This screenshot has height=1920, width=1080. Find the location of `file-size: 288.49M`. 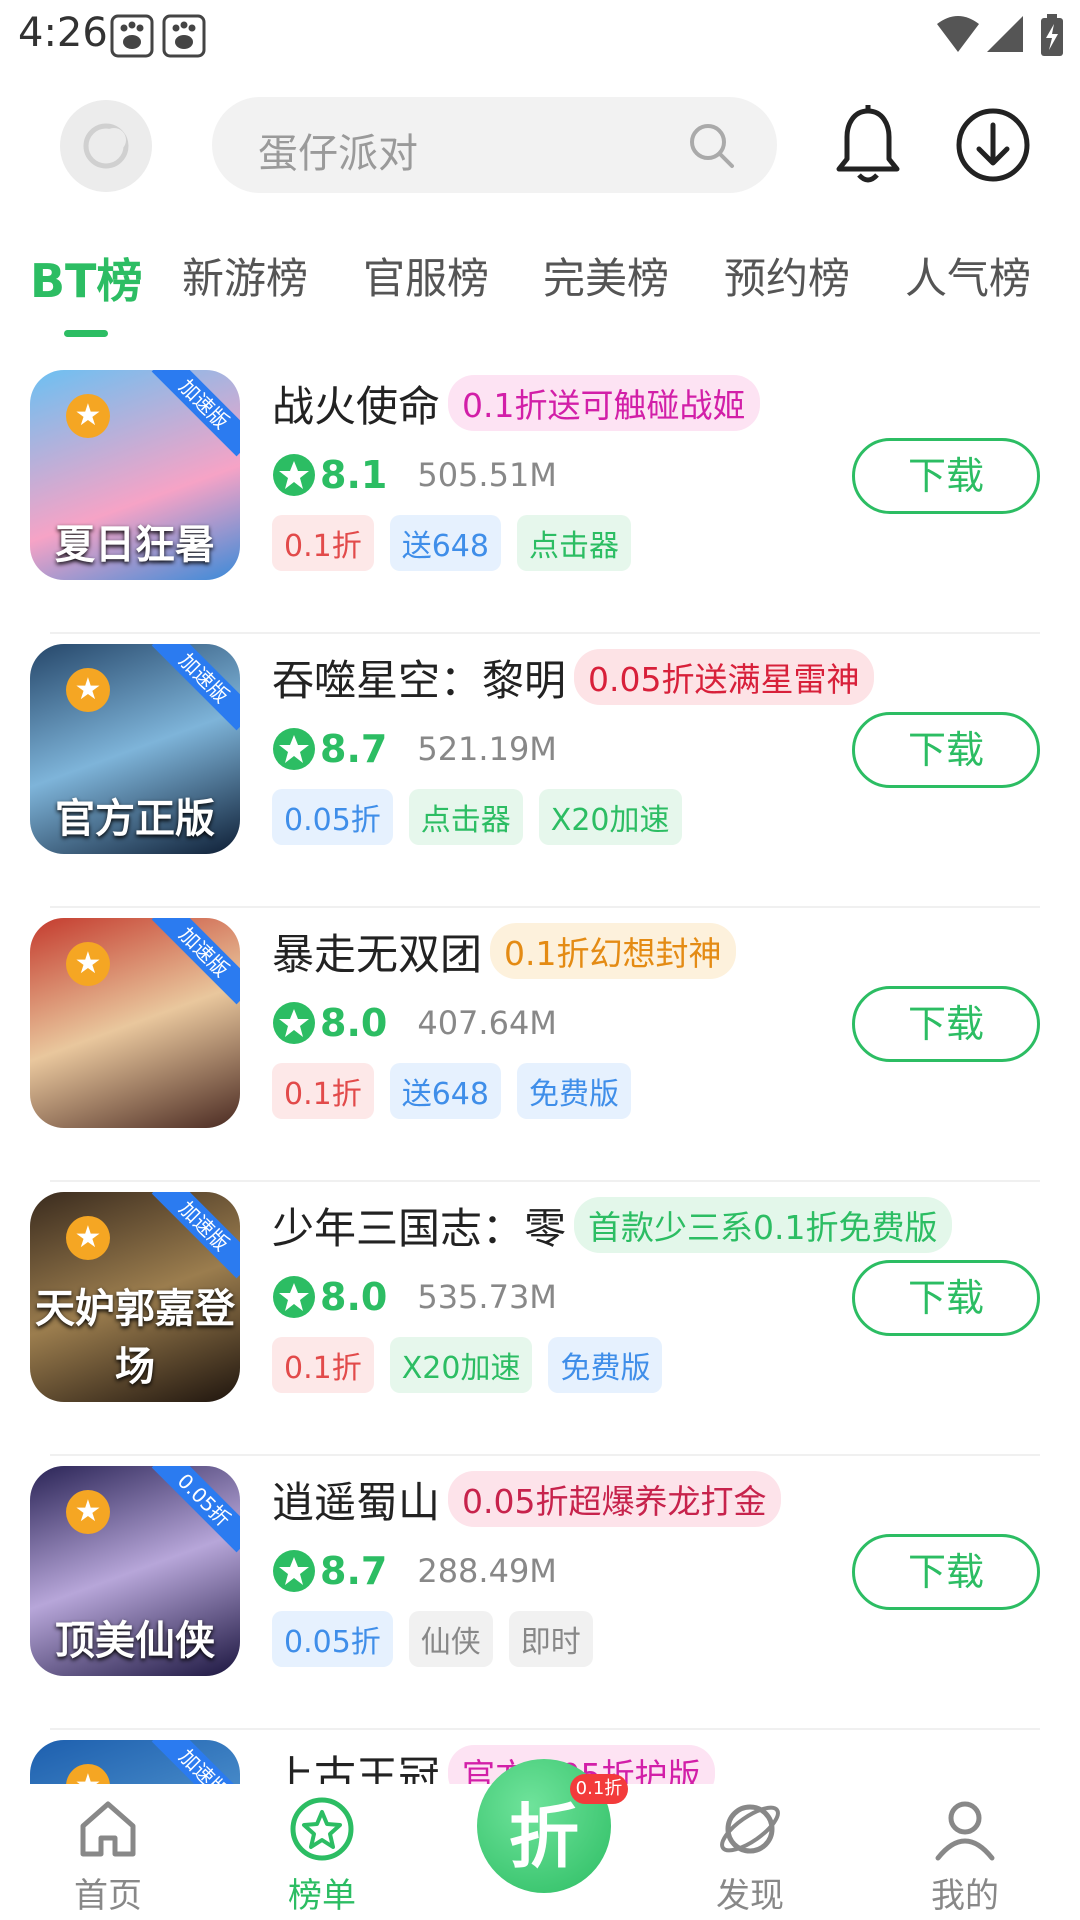

file-size: 288.49M is located at coordinates (487, 1571).